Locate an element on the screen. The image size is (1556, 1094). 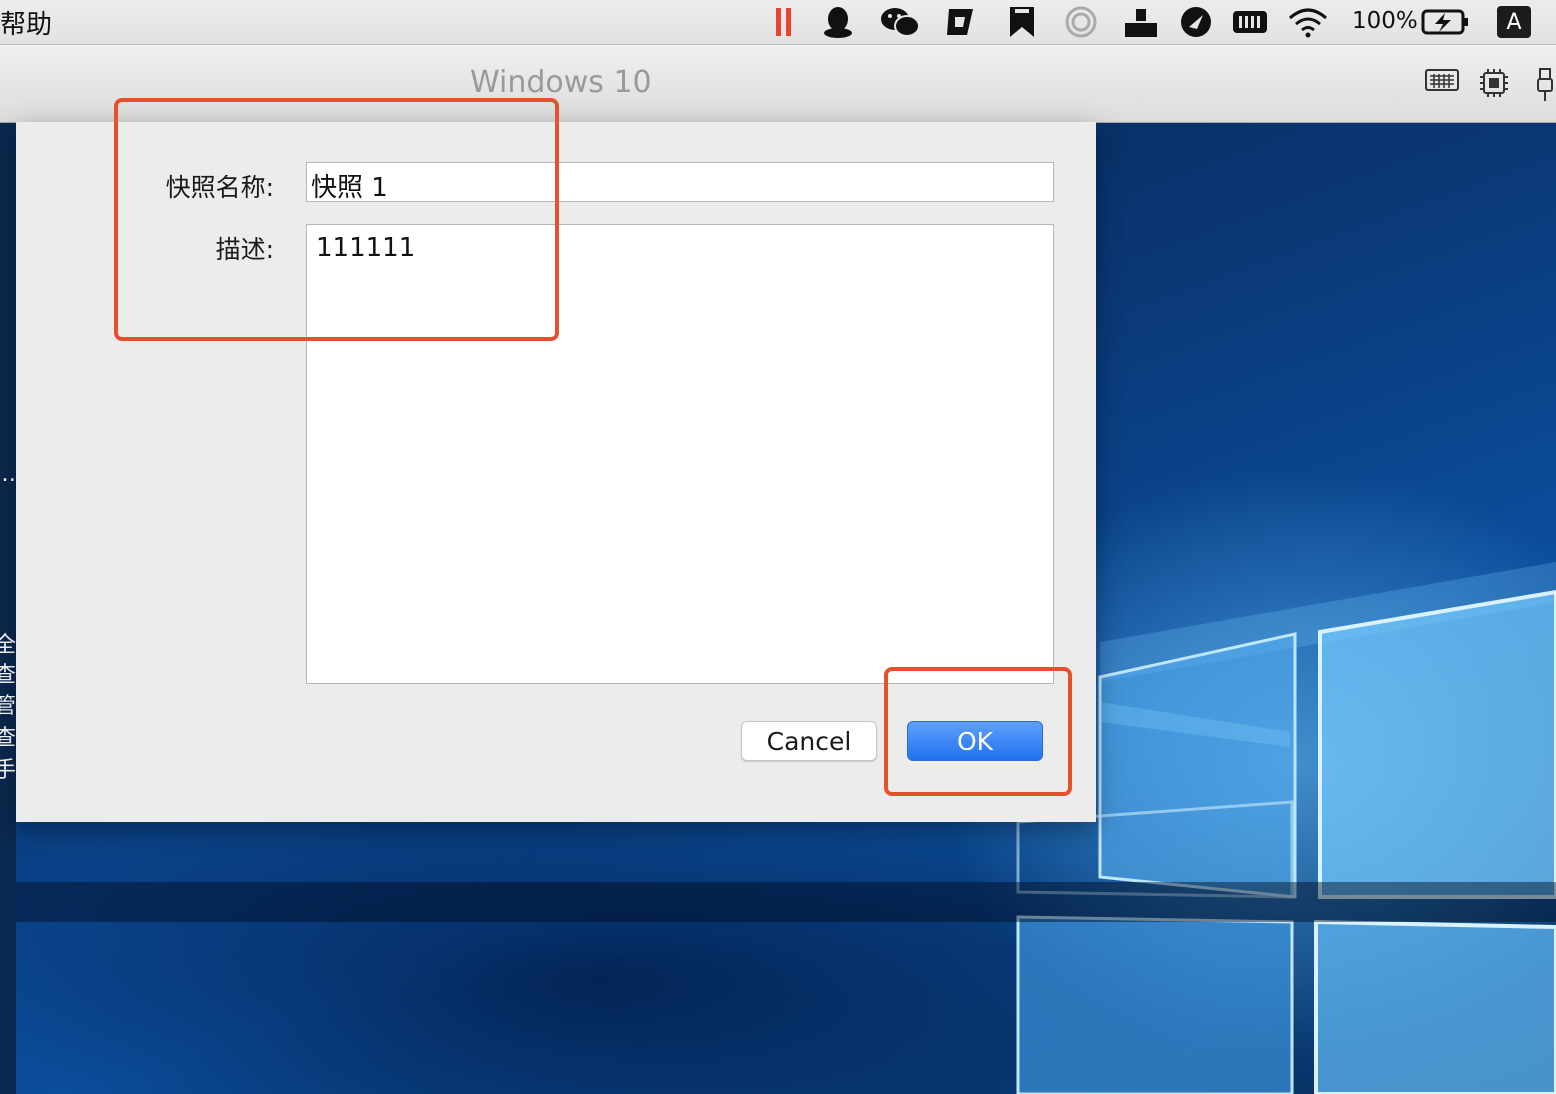
input-source-indicator: A is located at coordinates (1514, 22).